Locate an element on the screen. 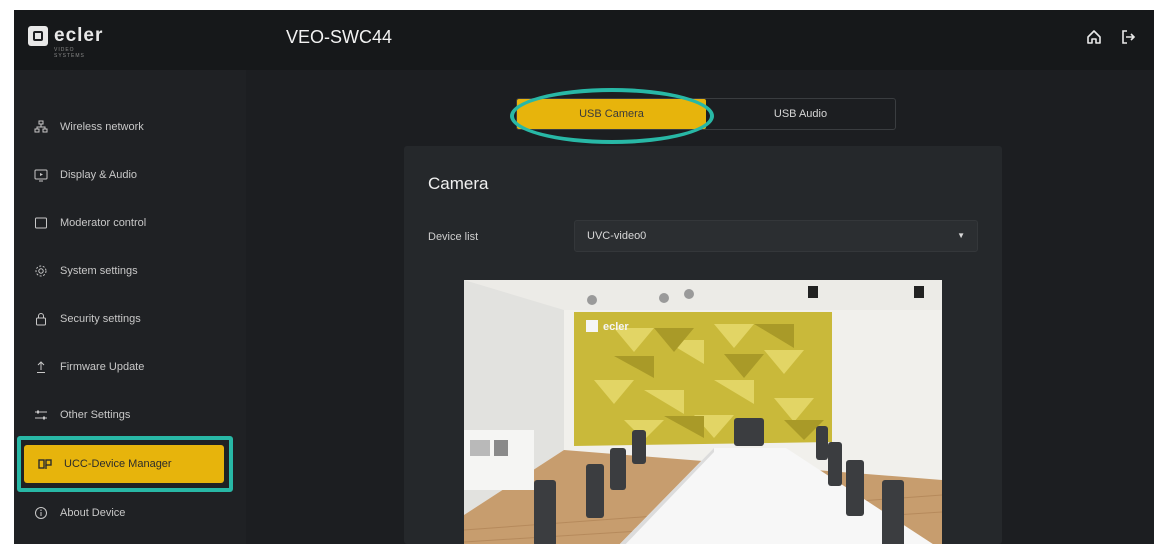 This screenshot has height=545, width=1157. sidebar-item-label: Firmware Update is located at coordinates (102, 367).